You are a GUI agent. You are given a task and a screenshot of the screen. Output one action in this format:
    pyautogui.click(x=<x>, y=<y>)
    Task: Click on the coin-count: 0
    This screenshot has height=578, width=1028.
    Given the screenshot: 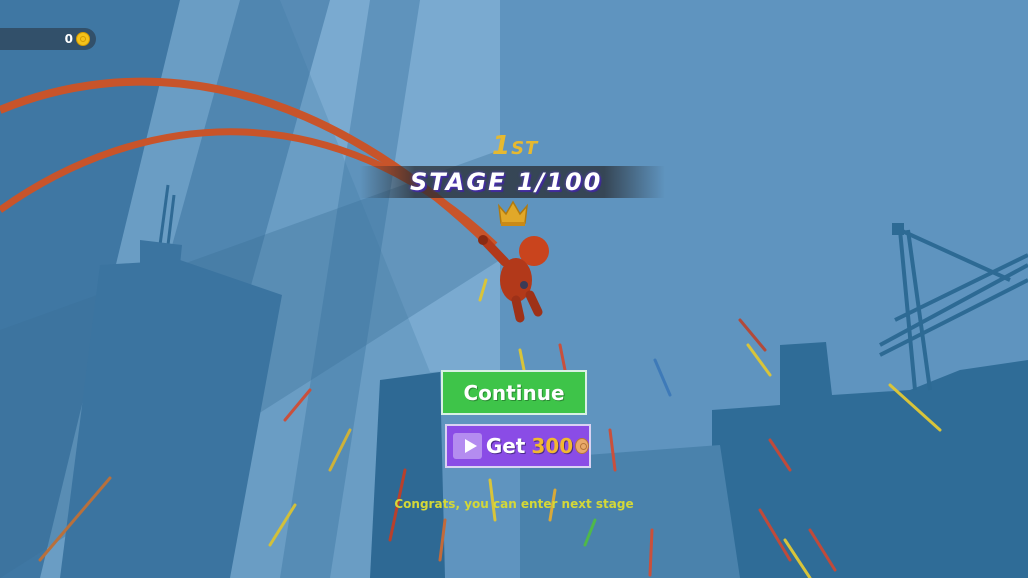 What is the action you would take?
    pyautogui.click(x=68, y=39)
    